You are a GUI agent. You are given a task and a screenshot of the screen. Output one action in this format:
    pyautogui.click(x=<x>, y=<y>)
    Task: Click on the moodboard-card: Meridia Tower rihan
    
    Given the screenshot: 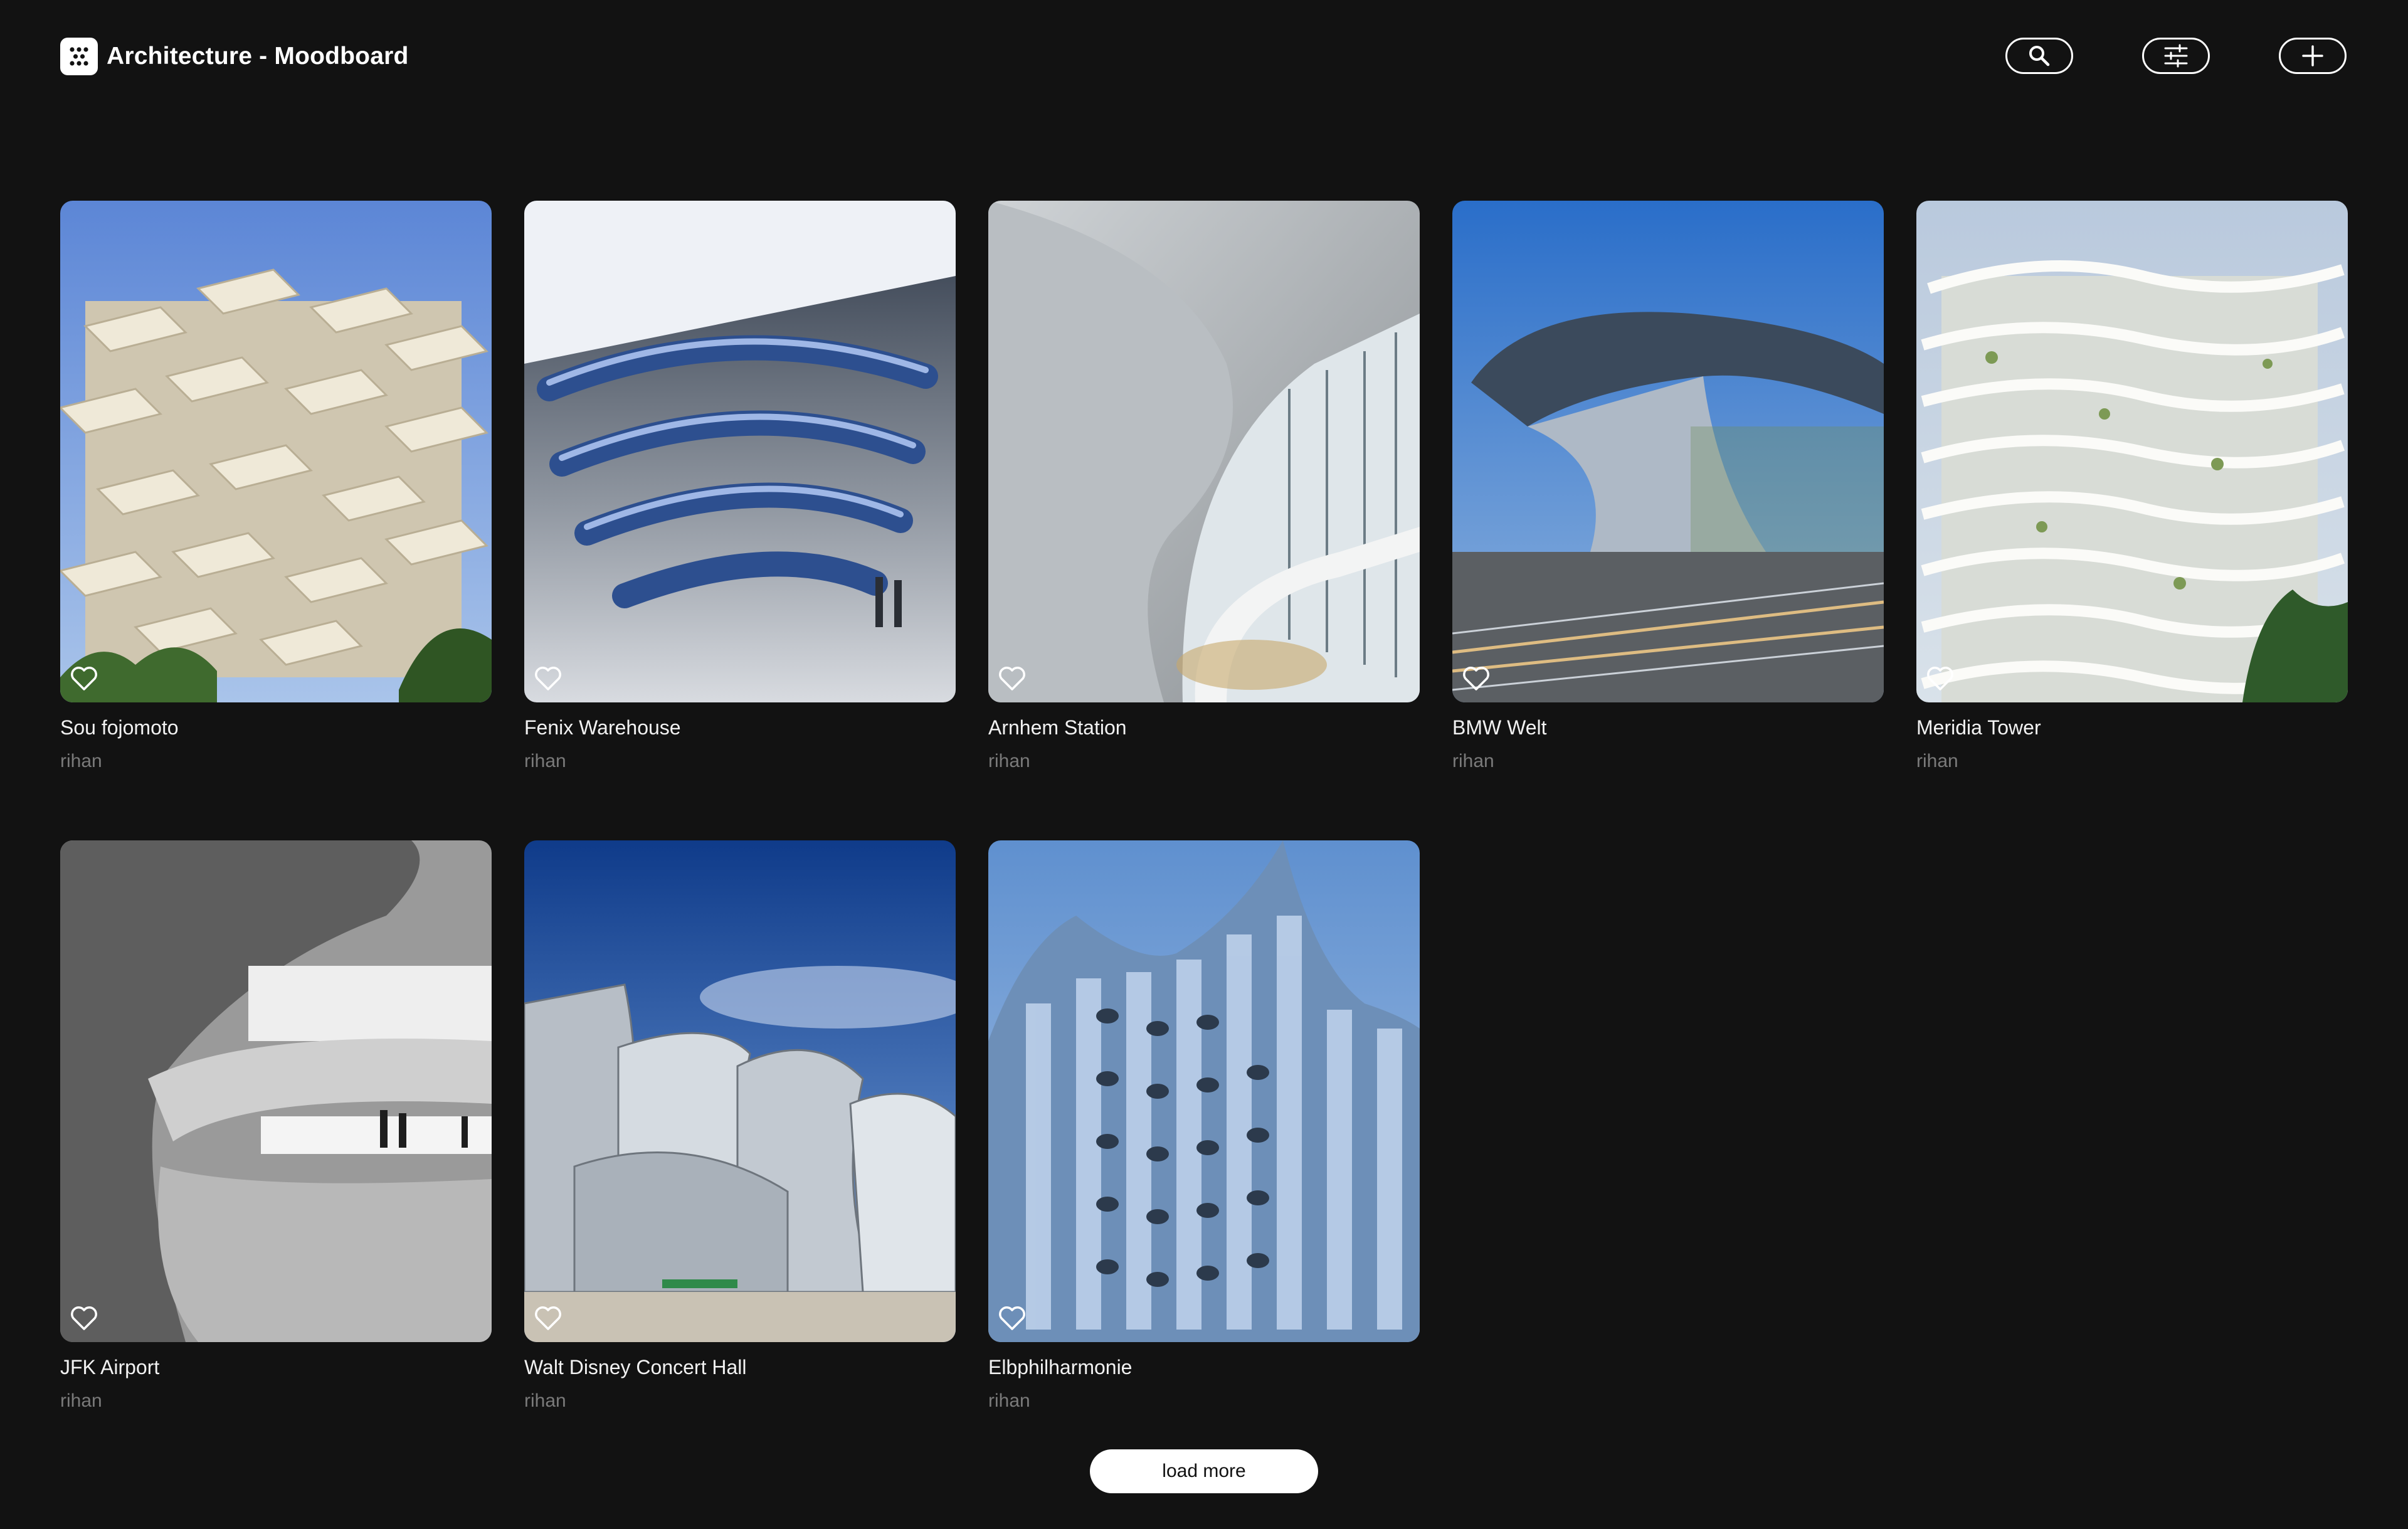 What is the action you would take?
    pyautogui.click(x=2132, y=487)
    